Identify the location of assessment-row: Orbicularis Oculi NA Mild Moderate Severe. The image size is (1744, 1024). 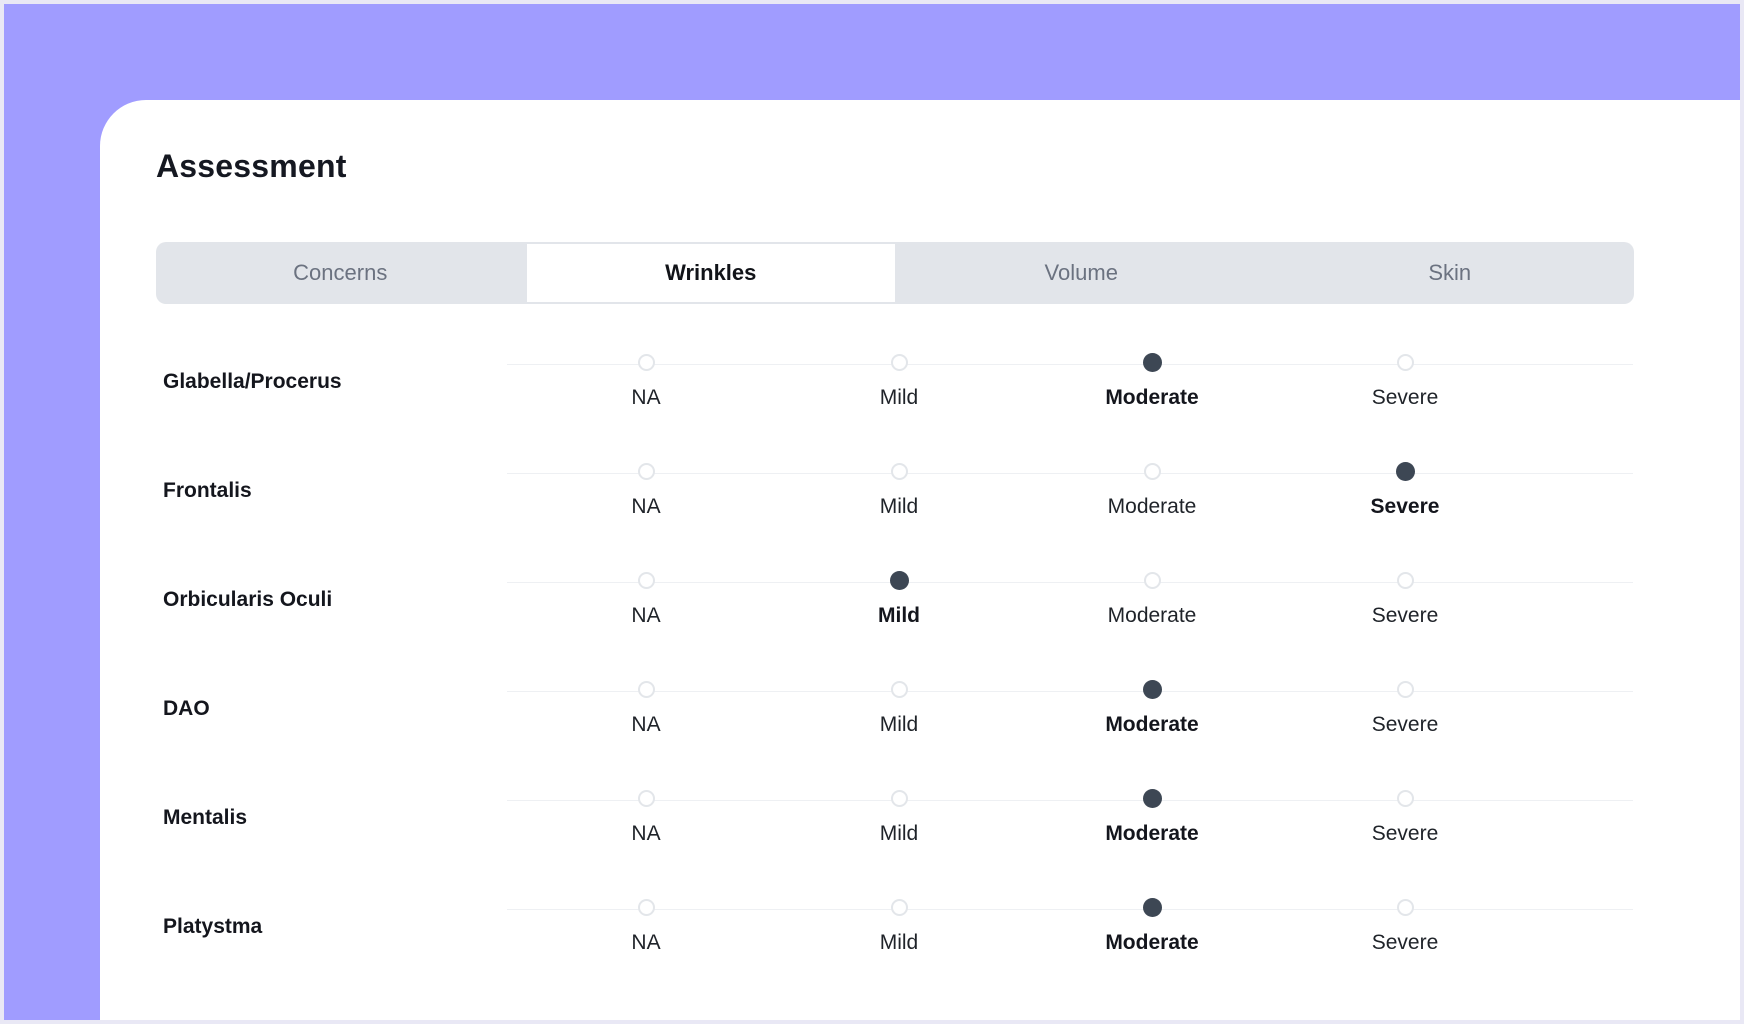
(920, 584).